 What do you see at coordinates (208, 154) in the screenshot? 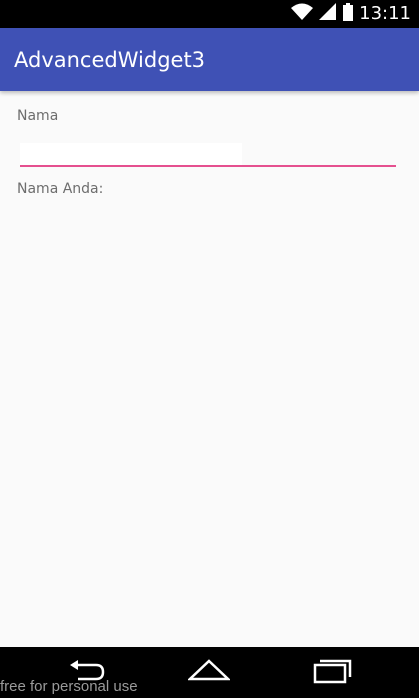
I see `name-input` at bounding box center [208, 154].